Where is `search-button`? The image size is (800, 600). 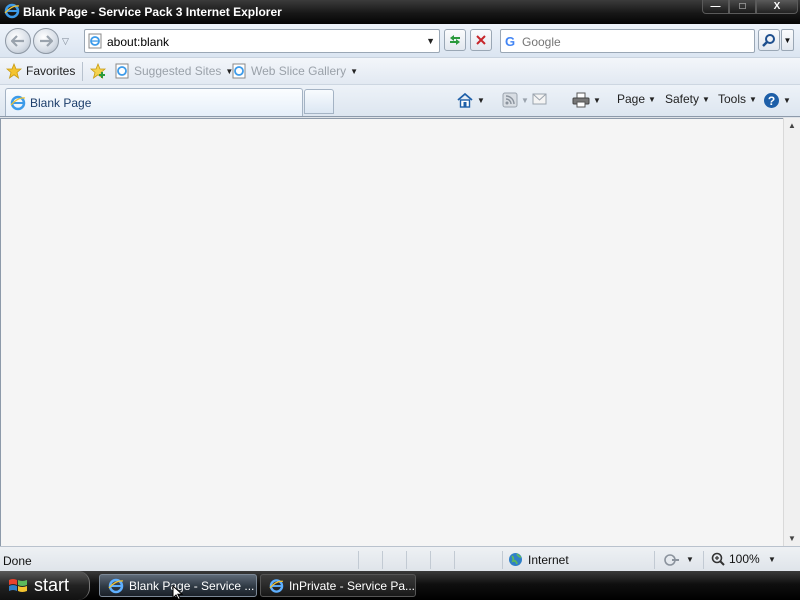 search-button is located at coordinates (769, 40).